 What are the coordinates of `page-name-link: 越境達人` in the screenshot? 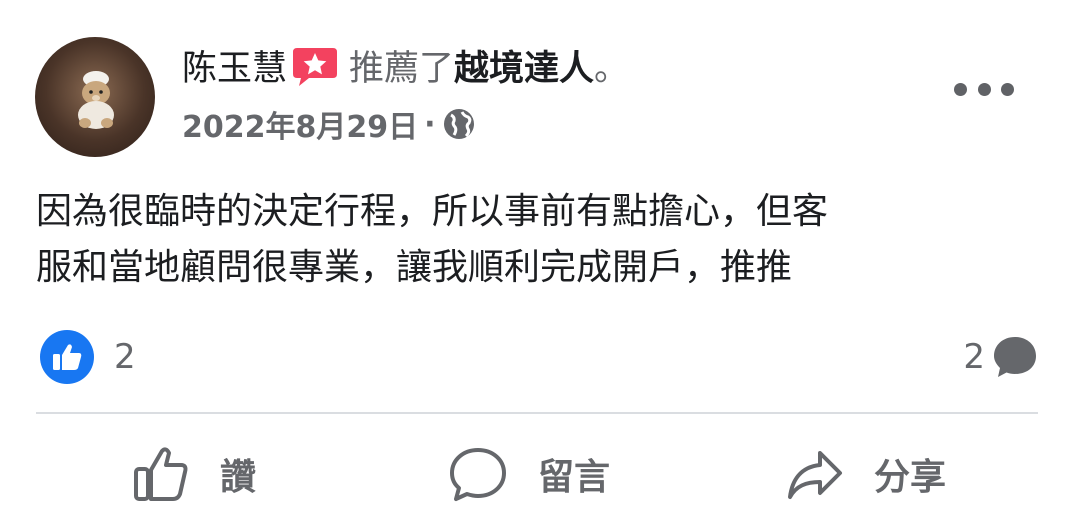 It's located at (524, 65).